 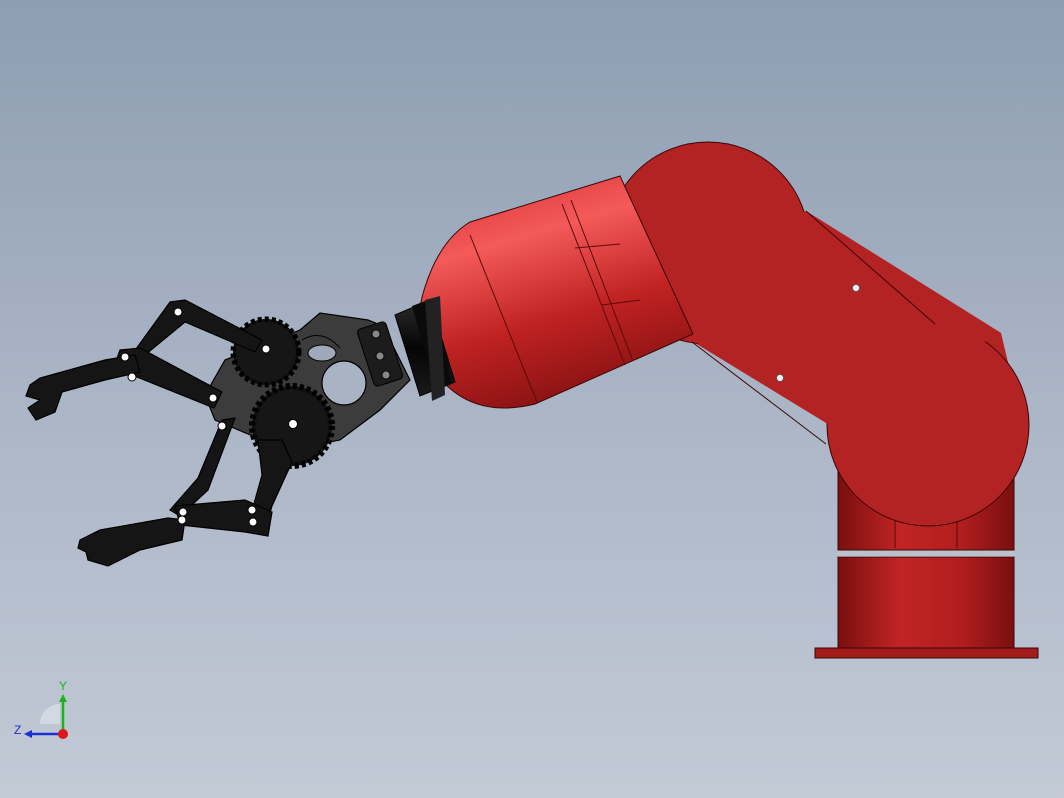 What do you see at coordinates (17, 730) in the screenshot?
I see `z-axis-label: Z` at bounding box center [17, 730].